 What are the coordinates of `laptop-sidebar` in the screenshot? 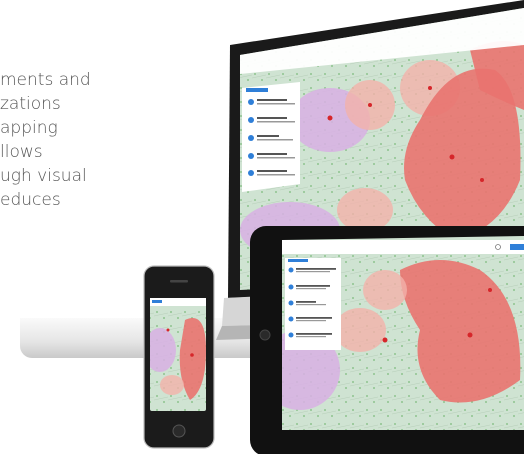 It's located at (271, 137).